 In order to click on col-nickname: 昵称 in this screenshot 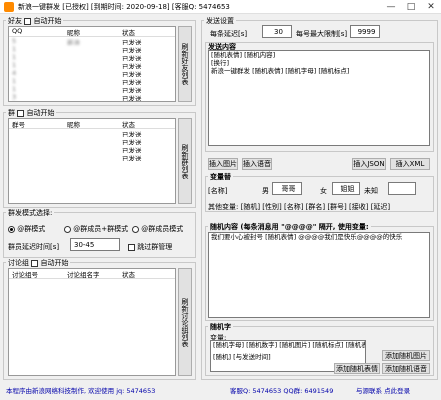, I will do `click(91, 32)`.